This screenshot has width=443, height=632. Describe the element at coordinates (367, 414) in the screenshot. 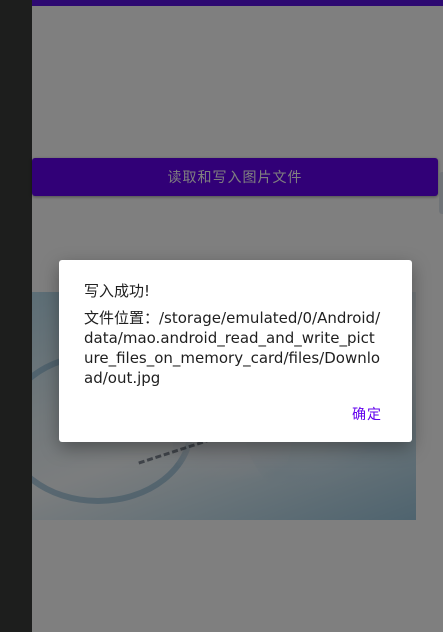

I see `dialog-ok-button: 确定` at that location.